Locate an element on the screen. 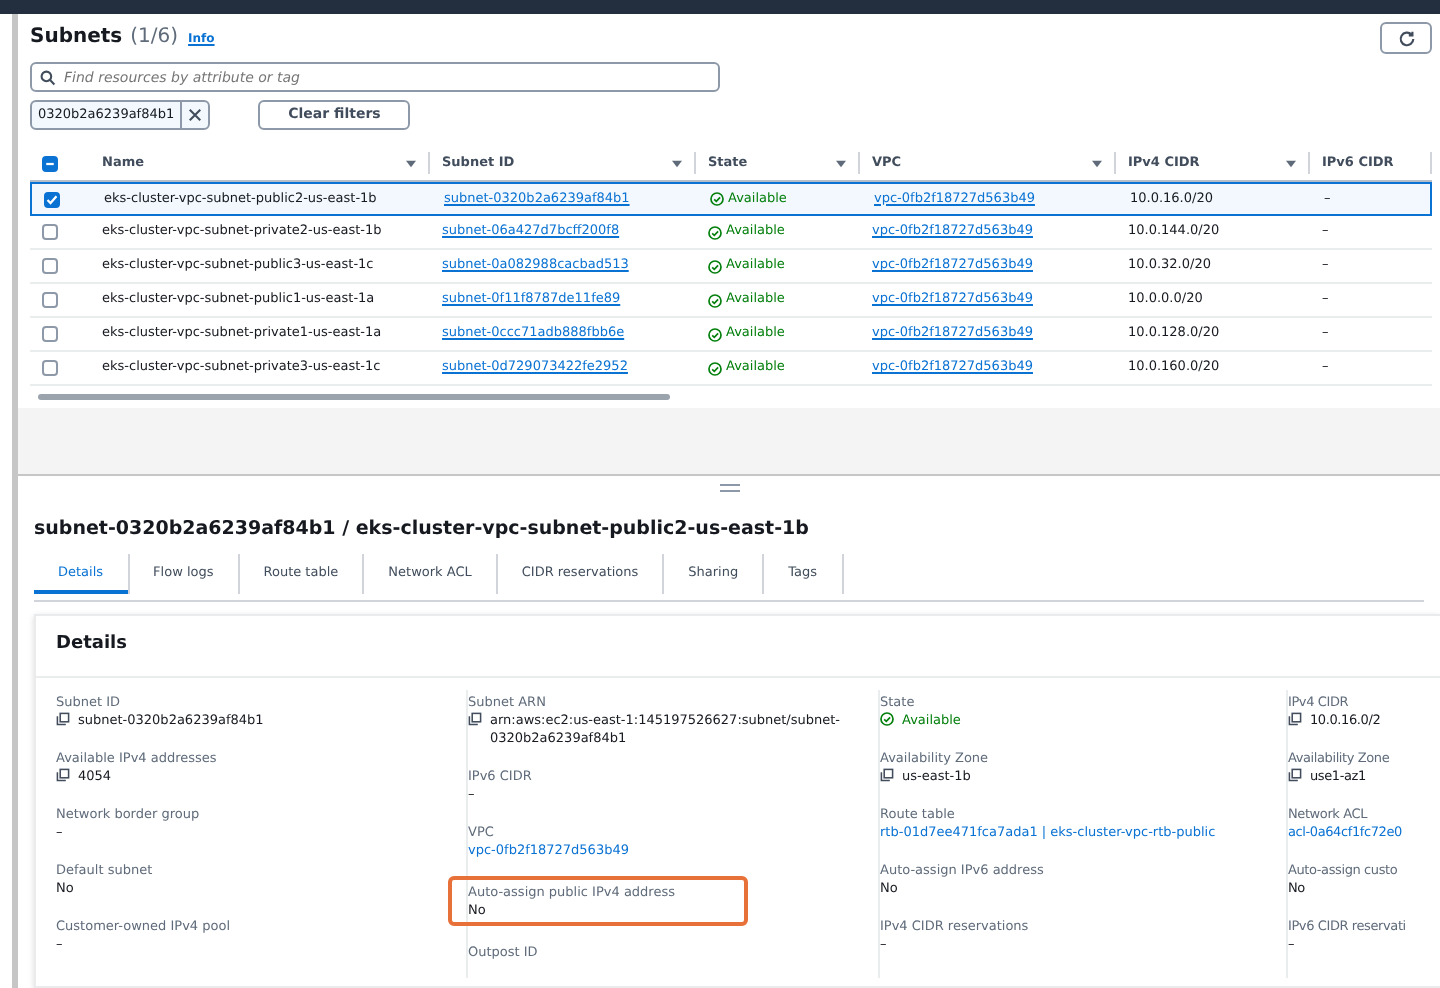 Image resolution: width=1440 pixels, height=988 pixels. dash-icon is located at coordinates (50, 163).